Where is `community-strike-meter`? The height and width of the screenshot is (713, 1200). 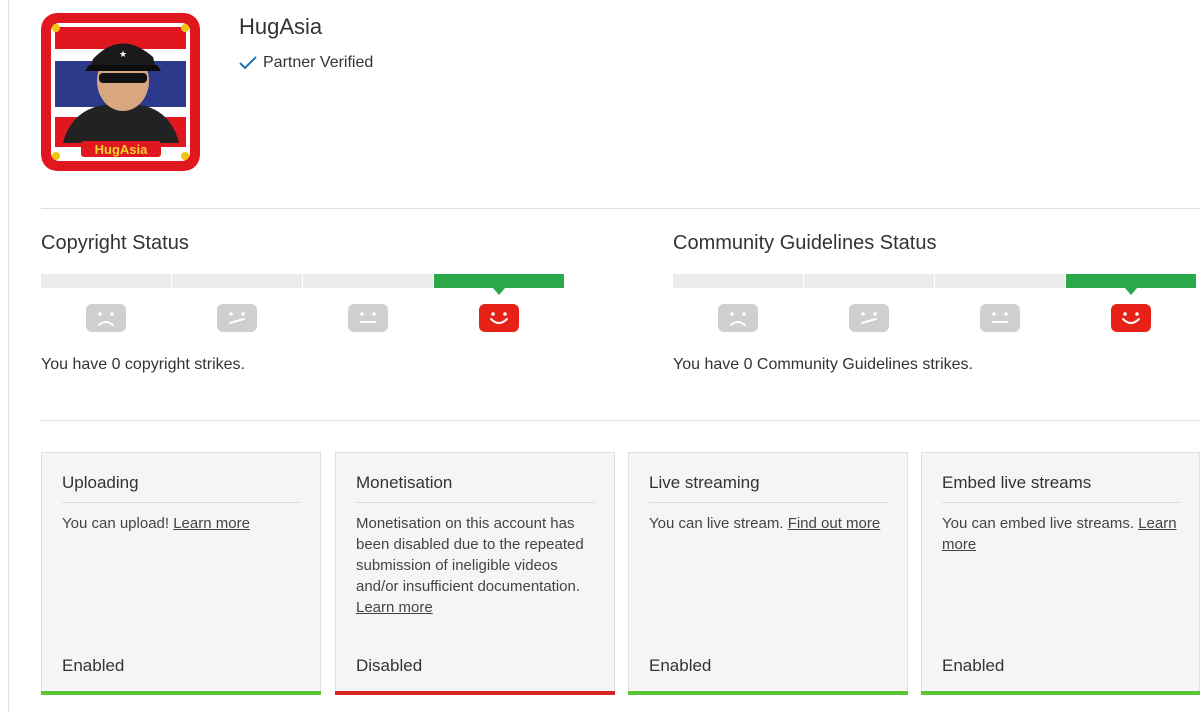
community-strike-meter is located at coordinates (935, 284).